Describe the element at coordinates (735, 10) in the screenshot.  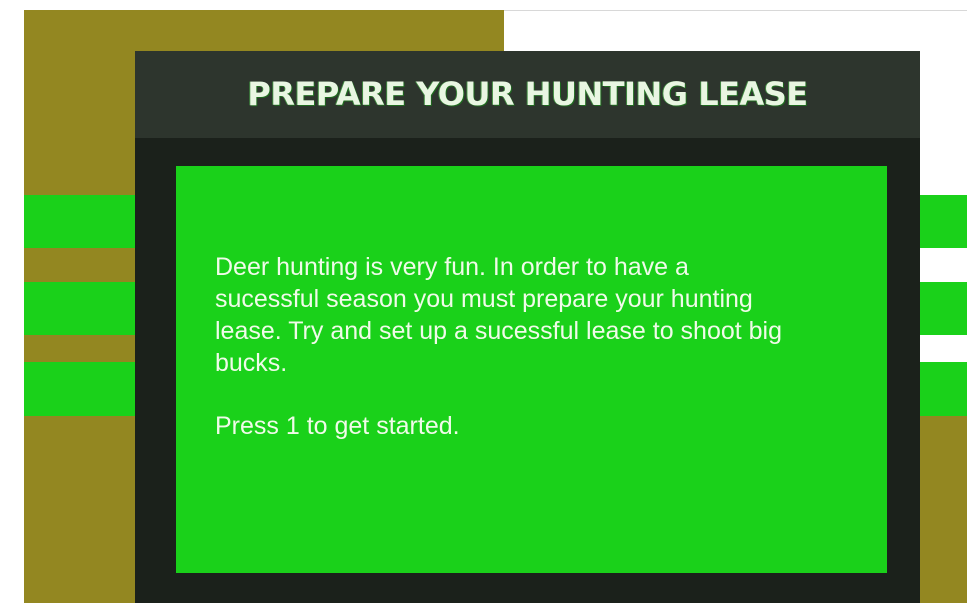
I see `top-divider-line` at that location.